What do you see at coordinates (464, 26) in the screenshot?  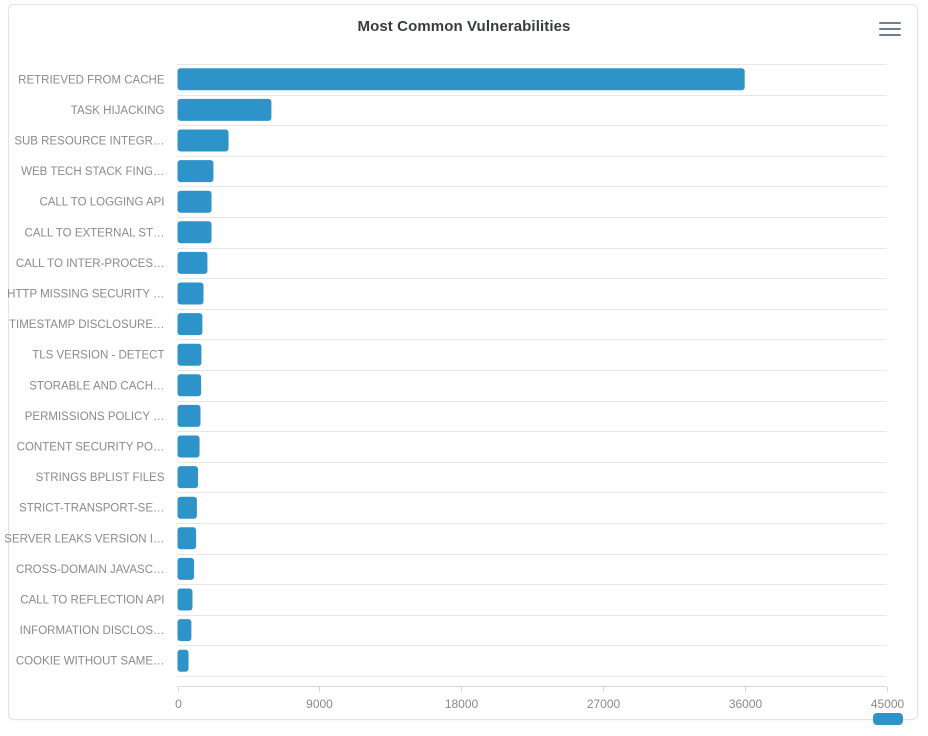 I see `page-title: Most Common Vulnerabilities` at bounding box center [464, 26].